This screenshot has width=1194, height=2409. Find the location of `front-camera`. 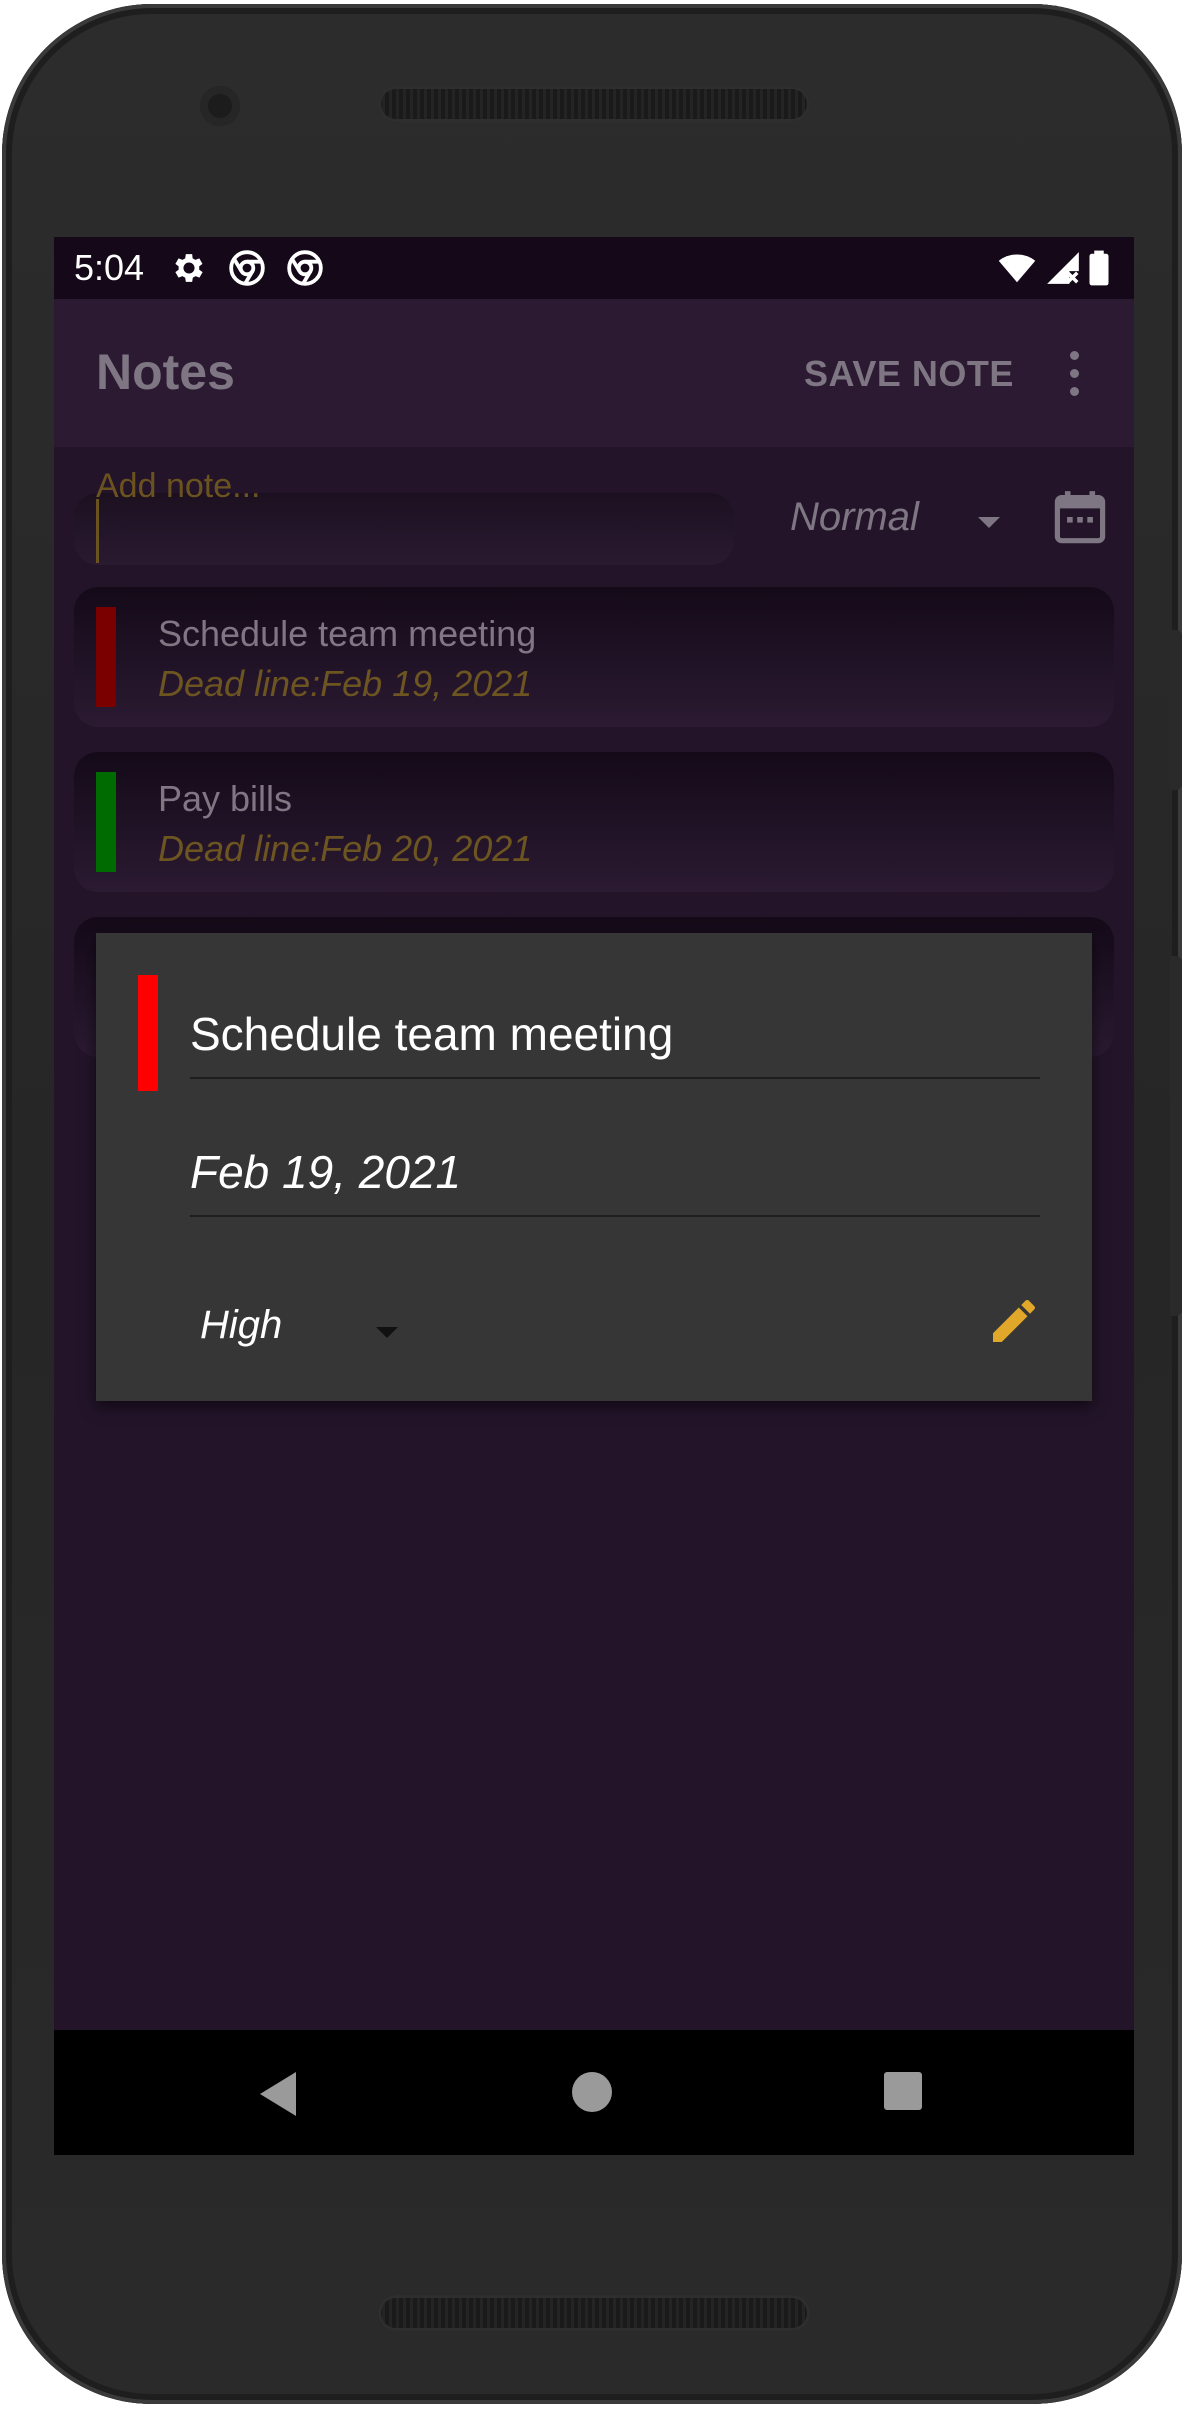

front-camera is located at coordinates (220, 106).